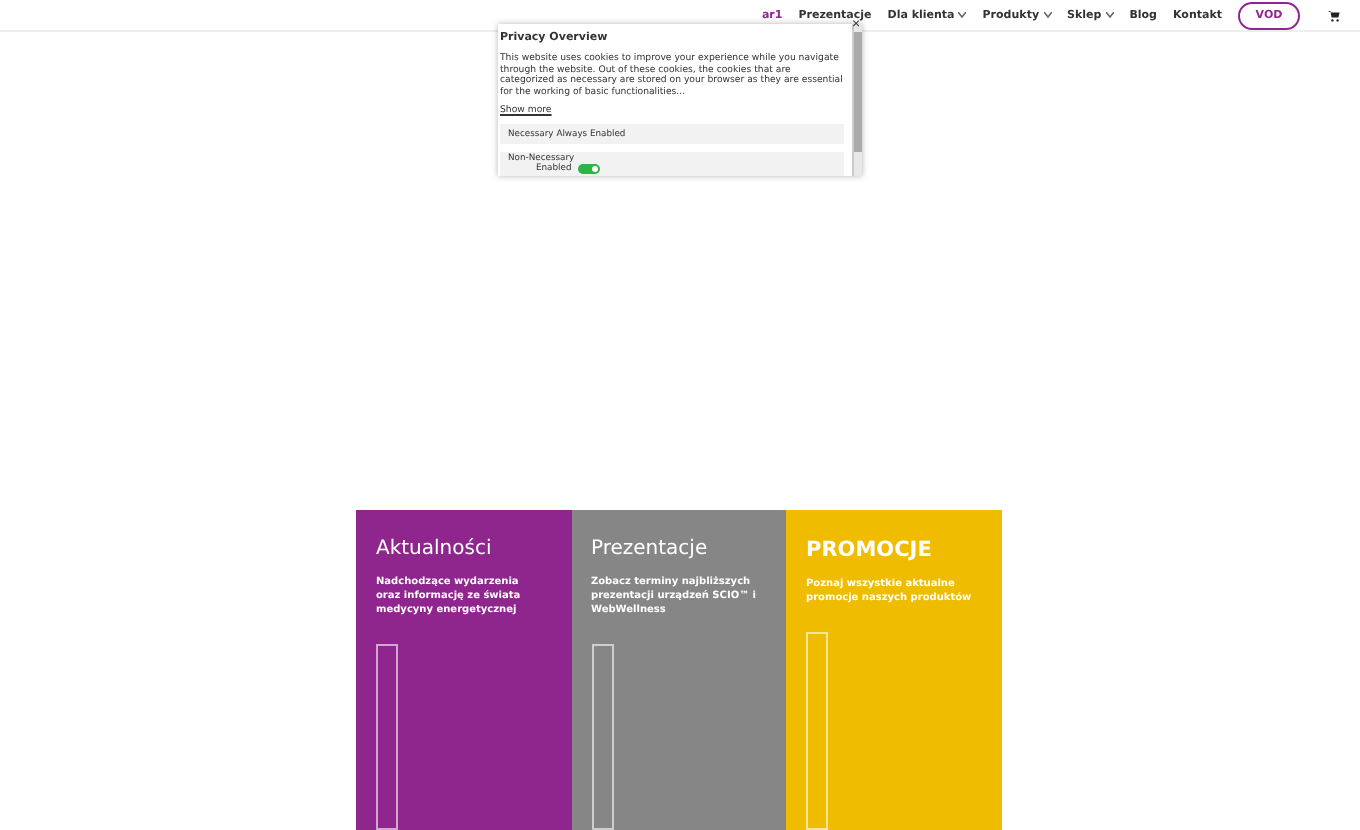  I want to click on card-title: Aktualności, so click(435, 549).